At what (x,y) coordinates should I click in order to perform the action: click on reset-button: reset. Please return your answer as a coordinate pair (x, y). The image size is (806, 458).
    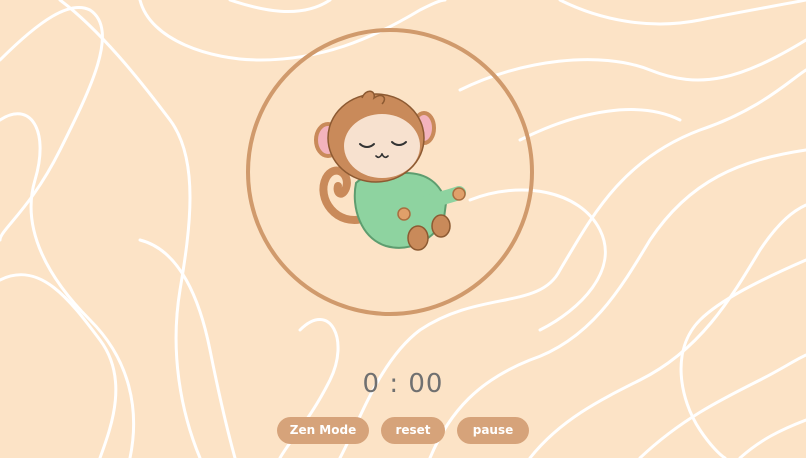
    Looking at the image, I should click on (413, 430).